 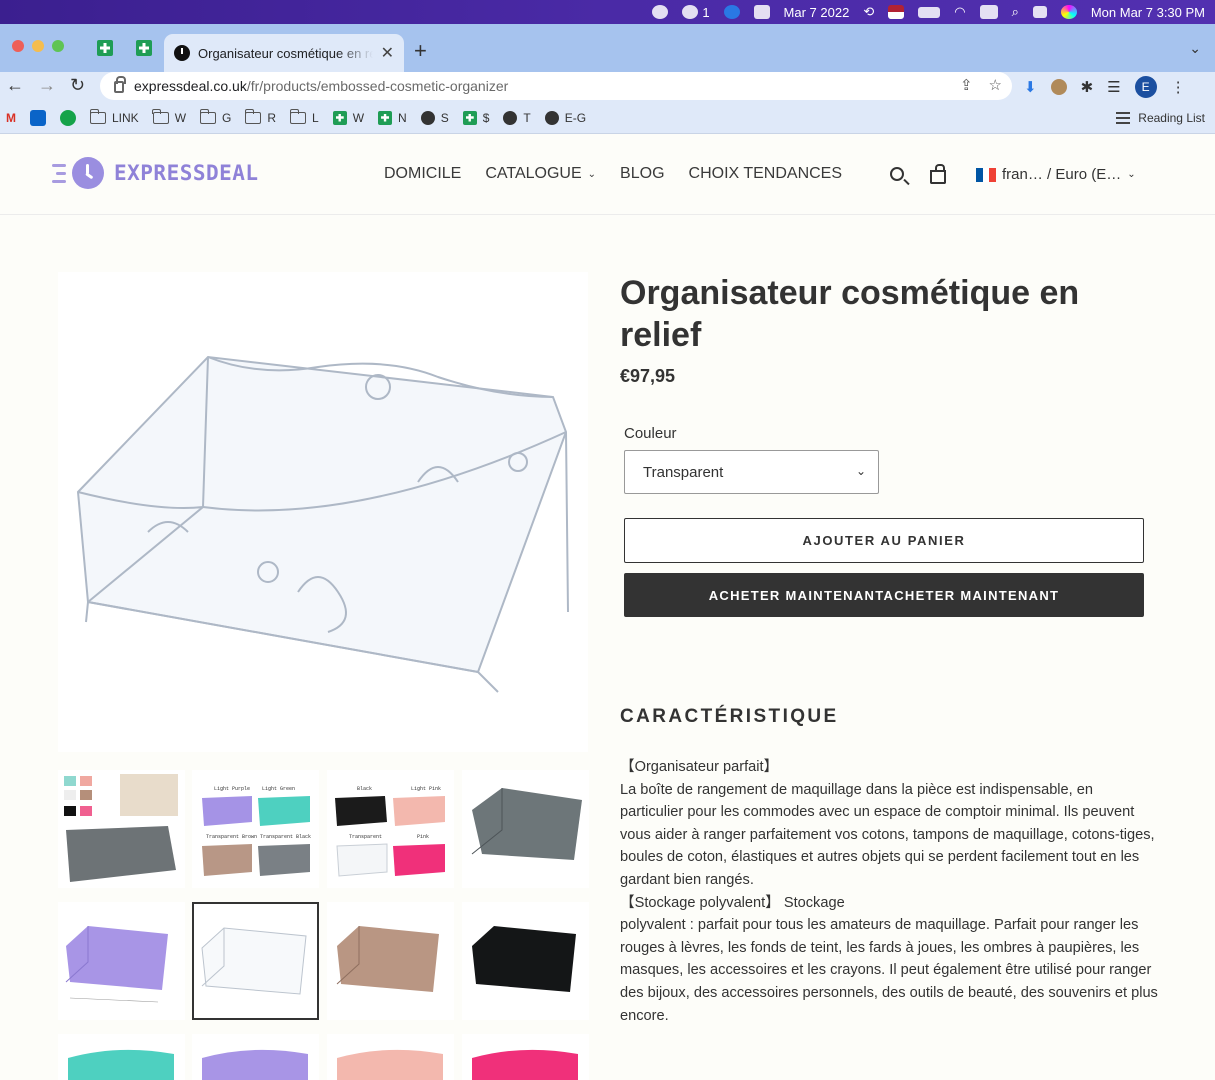 I want to click on clock-favicon-icon, so click(x=182, y=53).